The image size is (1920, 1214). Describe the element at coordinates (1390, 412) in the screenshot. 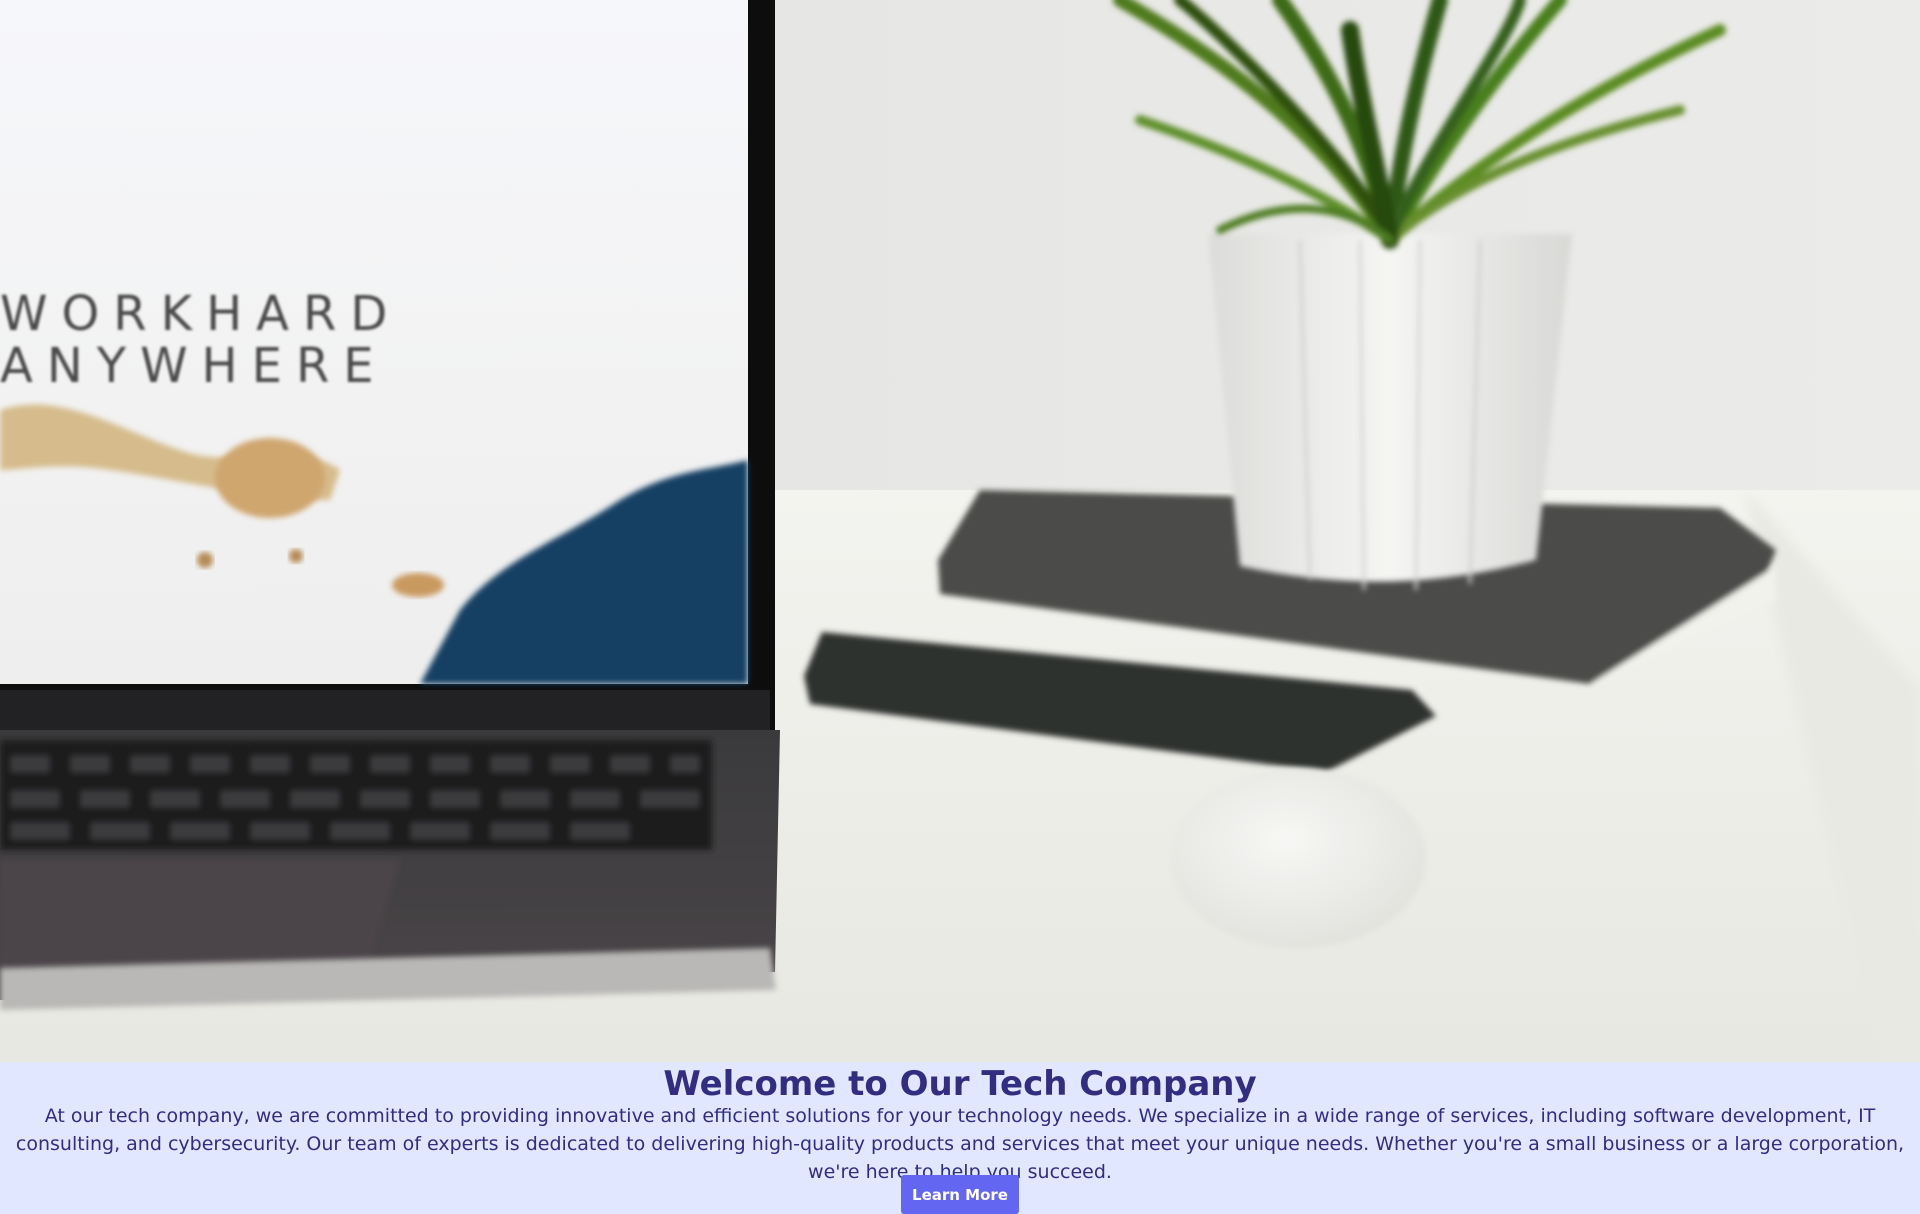

I see `plant-pot` at that location.